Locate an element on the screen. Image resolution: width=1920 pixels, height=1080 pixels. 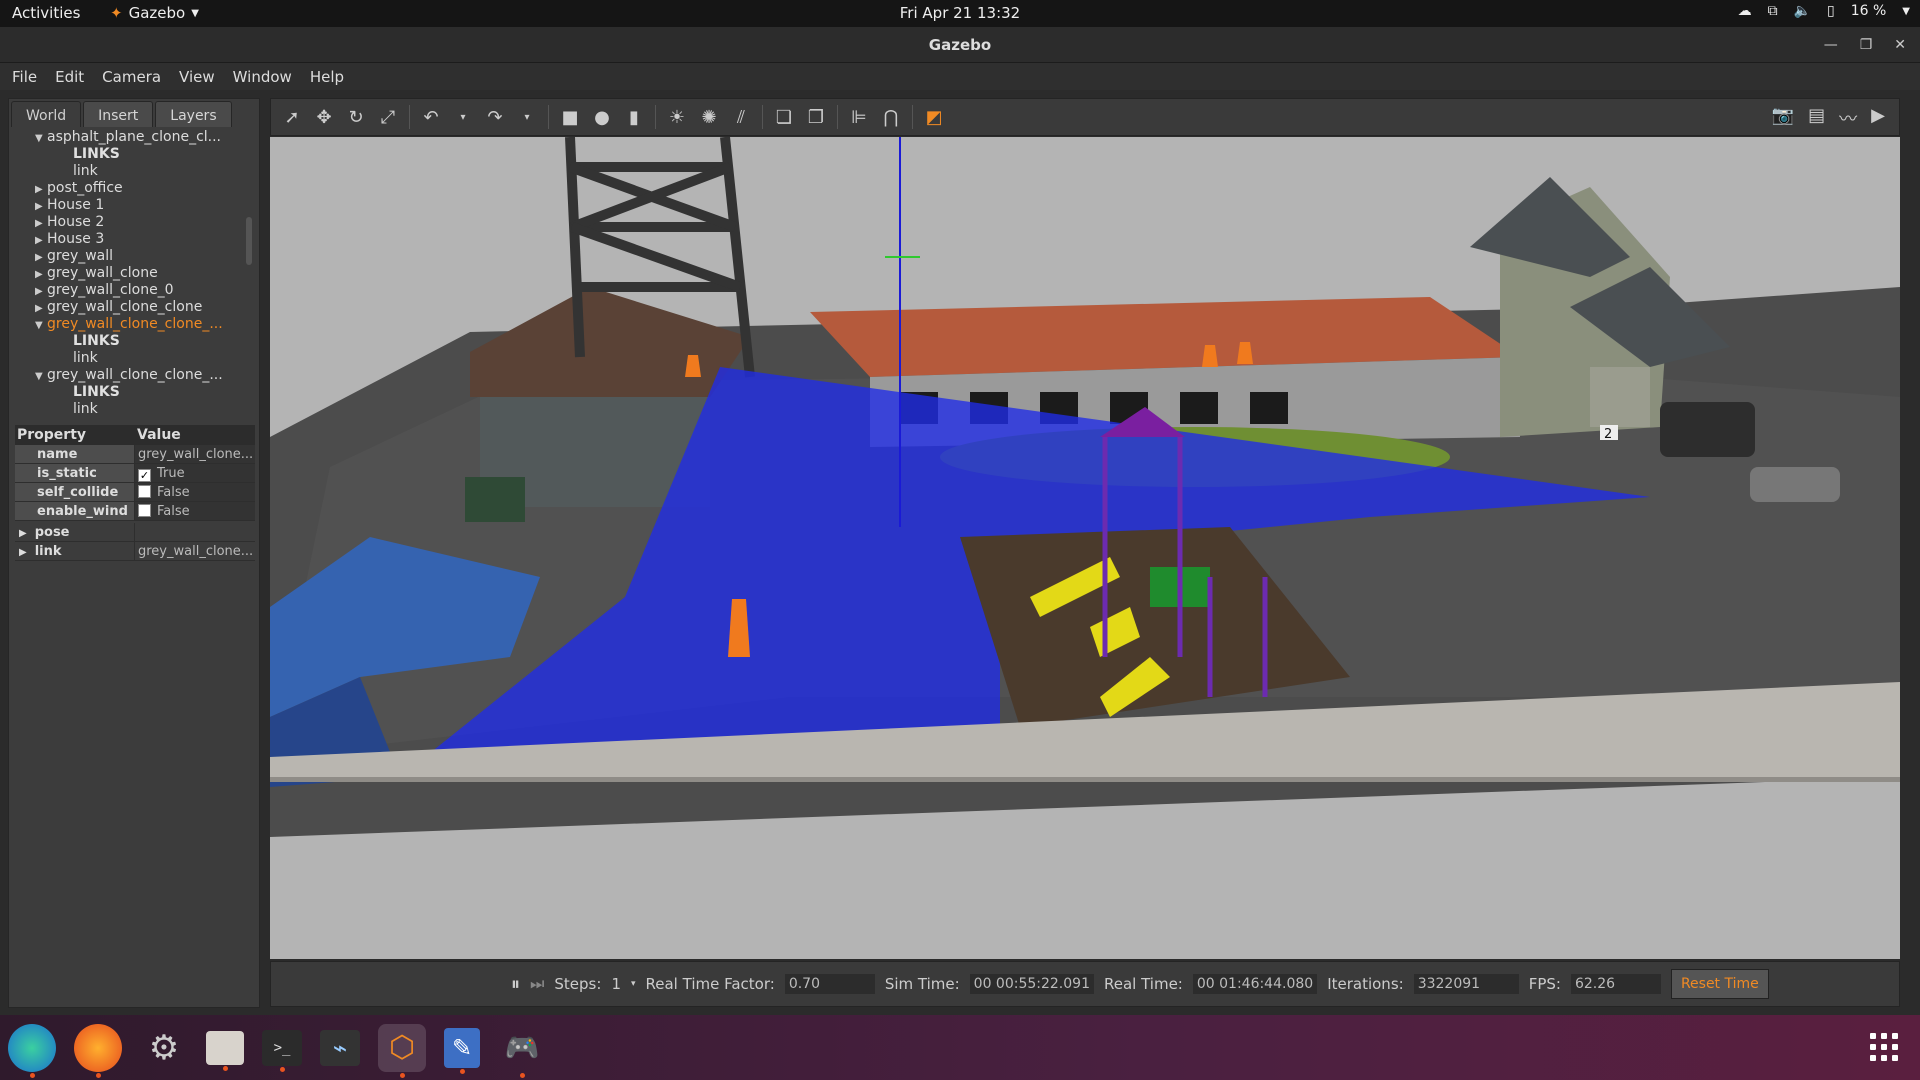
menu-help: Help is located at coordinates (327, 77).